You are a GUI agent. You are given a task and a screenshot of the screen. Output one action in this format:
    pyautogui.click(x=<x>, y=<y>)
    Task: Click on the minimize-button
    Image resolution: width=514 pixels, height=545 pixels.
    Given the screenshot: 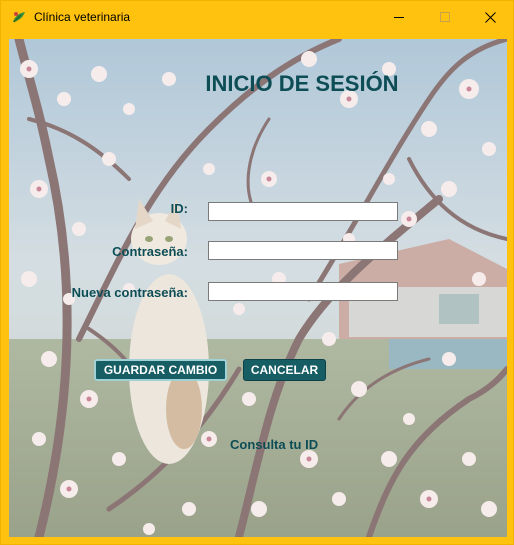 What is the action you would take?
    pyautogui.click(x=399, y=17)
    